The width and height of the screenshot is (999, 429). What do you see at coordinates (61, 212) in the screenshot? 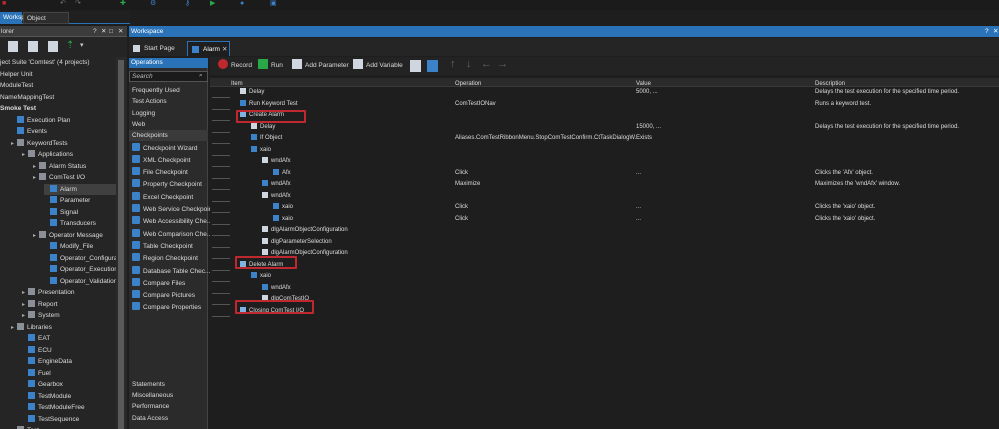
I see `tree-item: Signal` at bounding box center [61, 212].